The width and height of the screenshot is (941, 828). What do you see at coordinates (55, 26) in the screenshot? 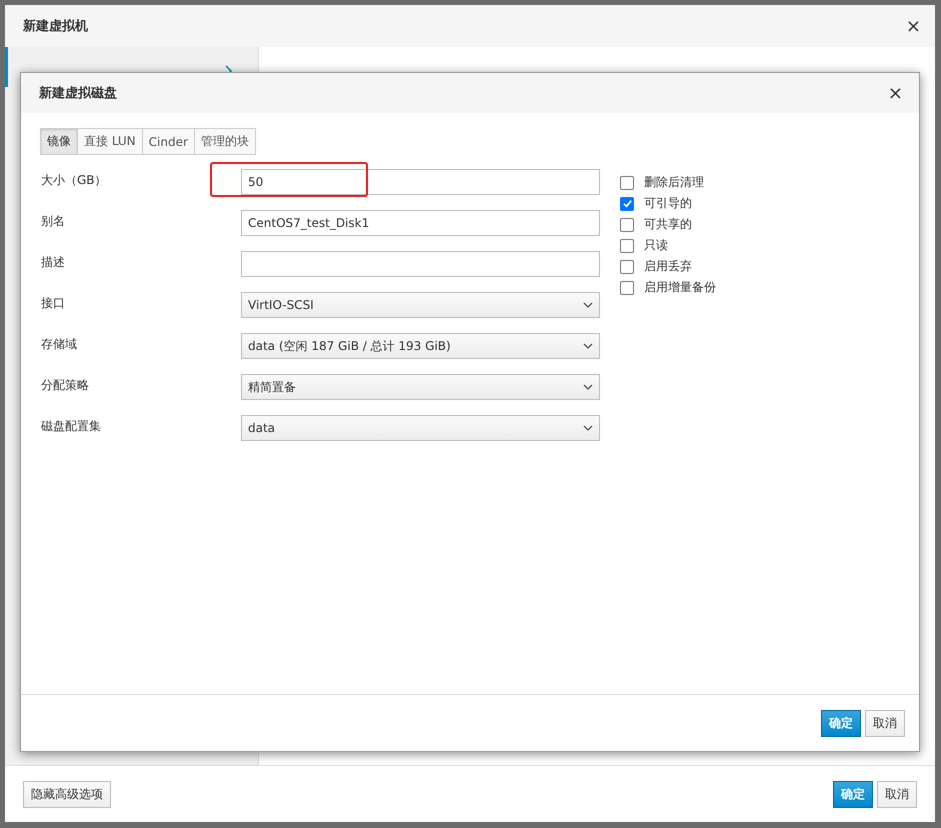
I see `dialog-title: 新建虚拟机` at bounding box center [55, 26].